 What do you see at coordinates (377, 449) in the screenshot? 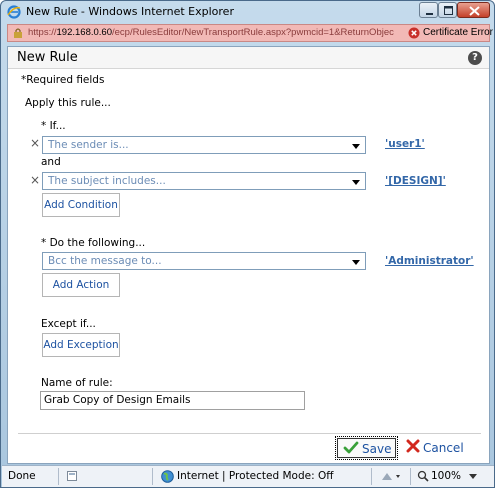
I see `save-button-label: Save` at bounding box center [377, 449].